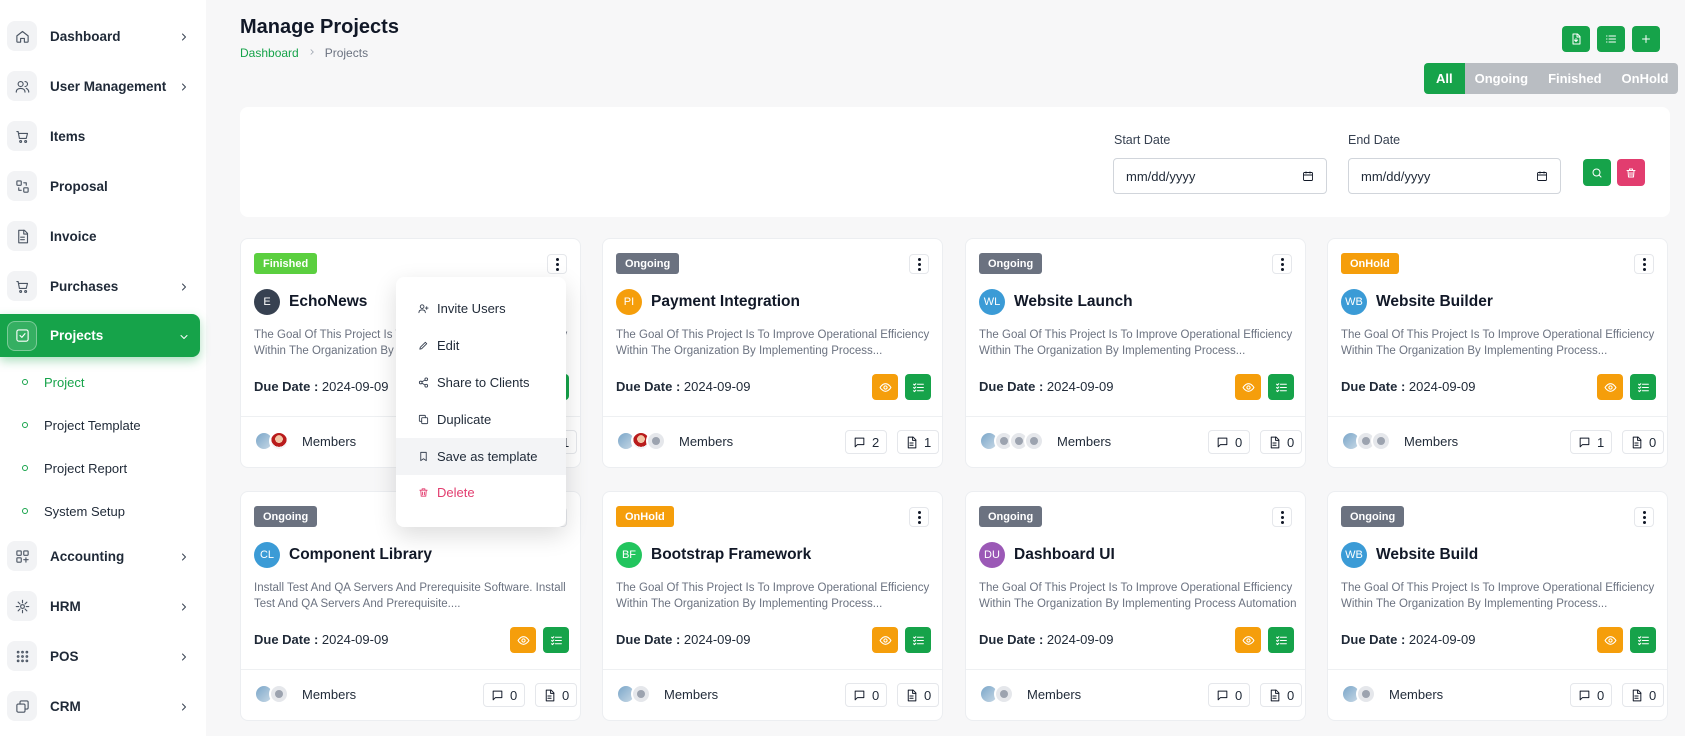  Describe the element at coordinates (1073, 302) in the screenshot. I see `project-name: Website Launch` at that location.